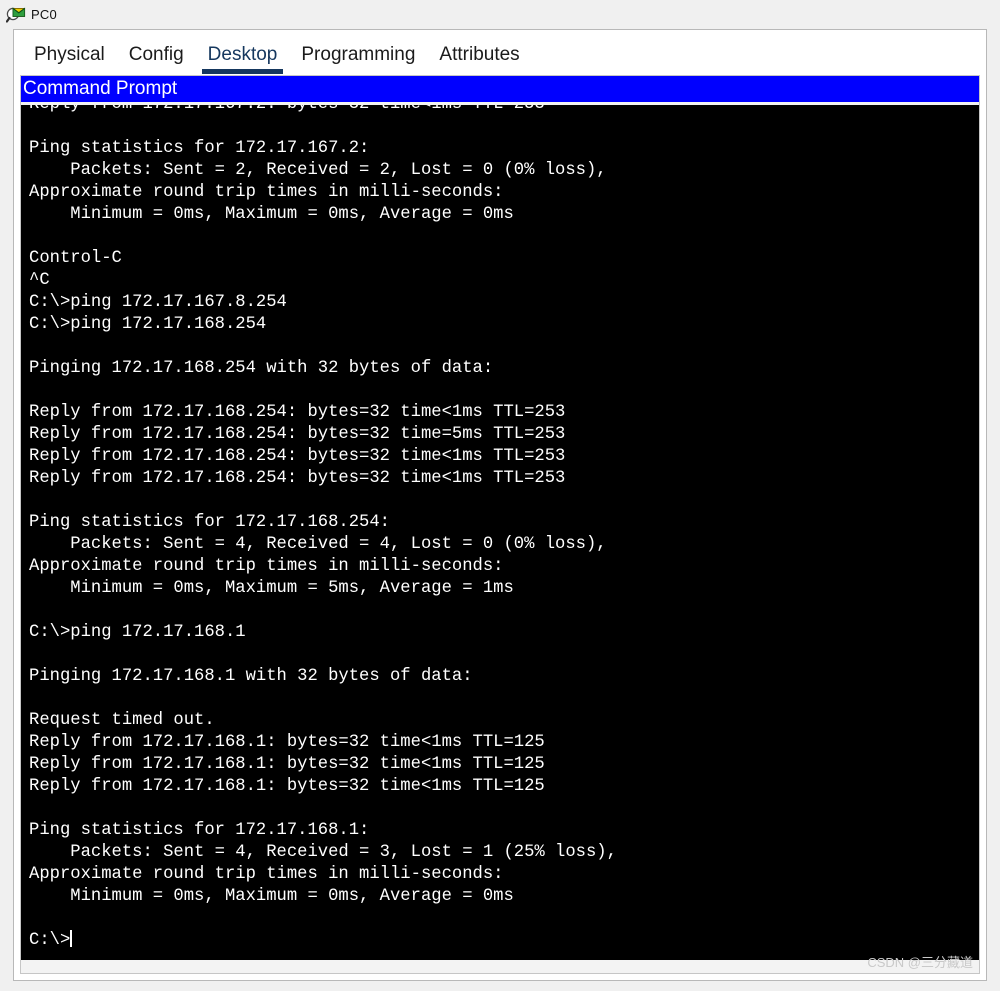 This screenshot has height=991, width=1000. I want to click on terminal-line: C:\>ping 172.17.168.254, so click(148, 324).